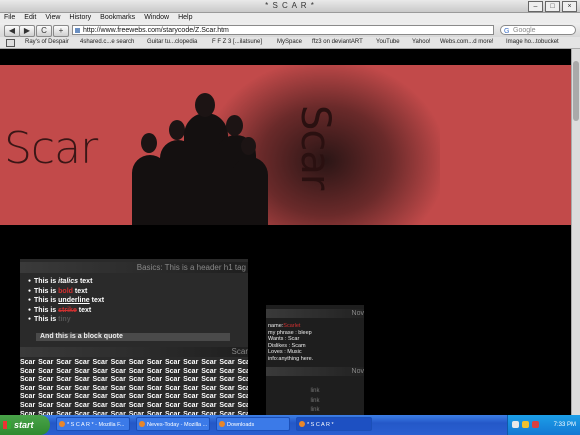 The width and height of the screenshot is (580, 435). What do you see at coordinates (77, 30) in the screenshot?
I see `favicon-icon` at bounding box center [77, 30].